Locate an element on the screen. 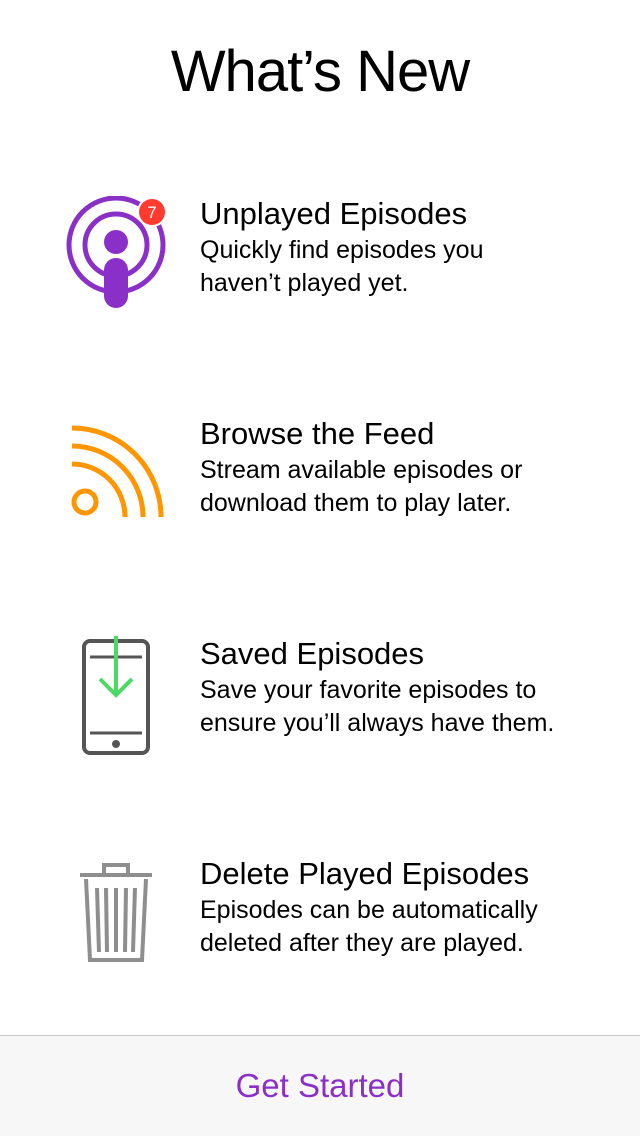 The image size is (640, 1136). feature-title: Unplayed Episodes is located at coordinates (334, 213).